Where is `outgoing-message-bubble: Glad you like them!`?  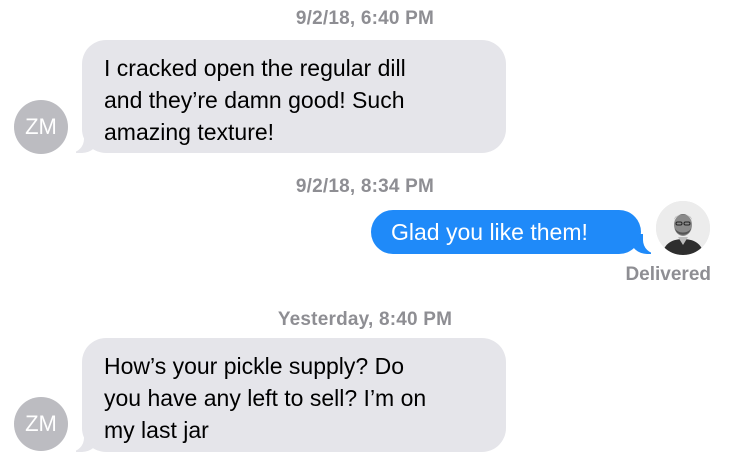 outgoing-message-bubble: Glad you like them! is located at coordinates (506, 232).